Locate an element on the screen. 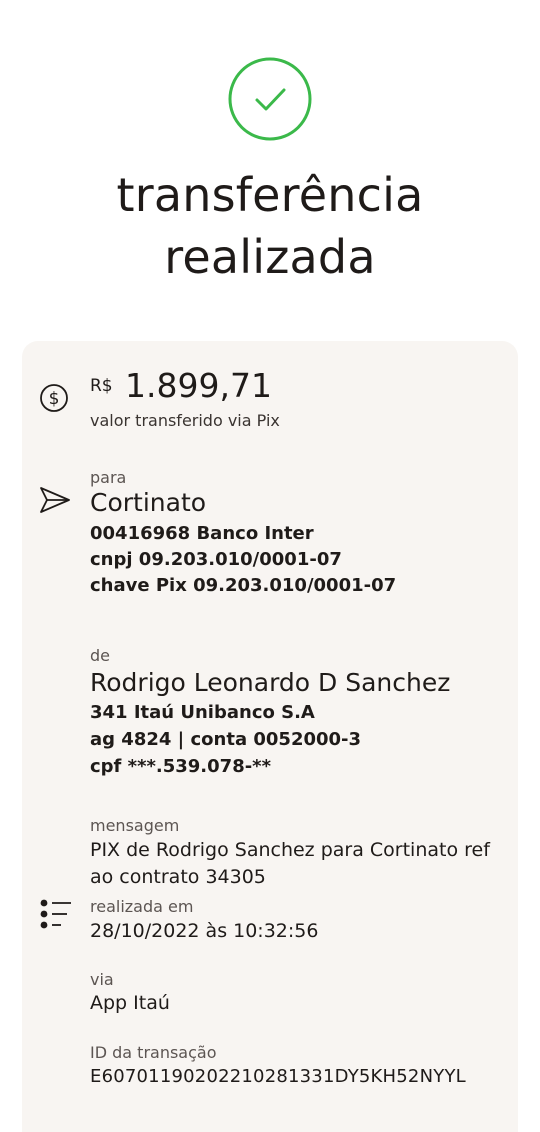 This screenshot has height=1132, width=540. currency-symbol: R$ is located at coordinates (101, 386).